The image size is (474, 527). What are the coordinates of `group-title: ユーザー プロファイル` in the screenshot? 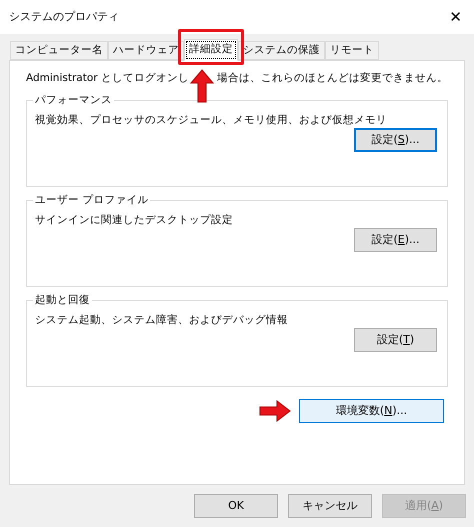 It's located at (92, 200).